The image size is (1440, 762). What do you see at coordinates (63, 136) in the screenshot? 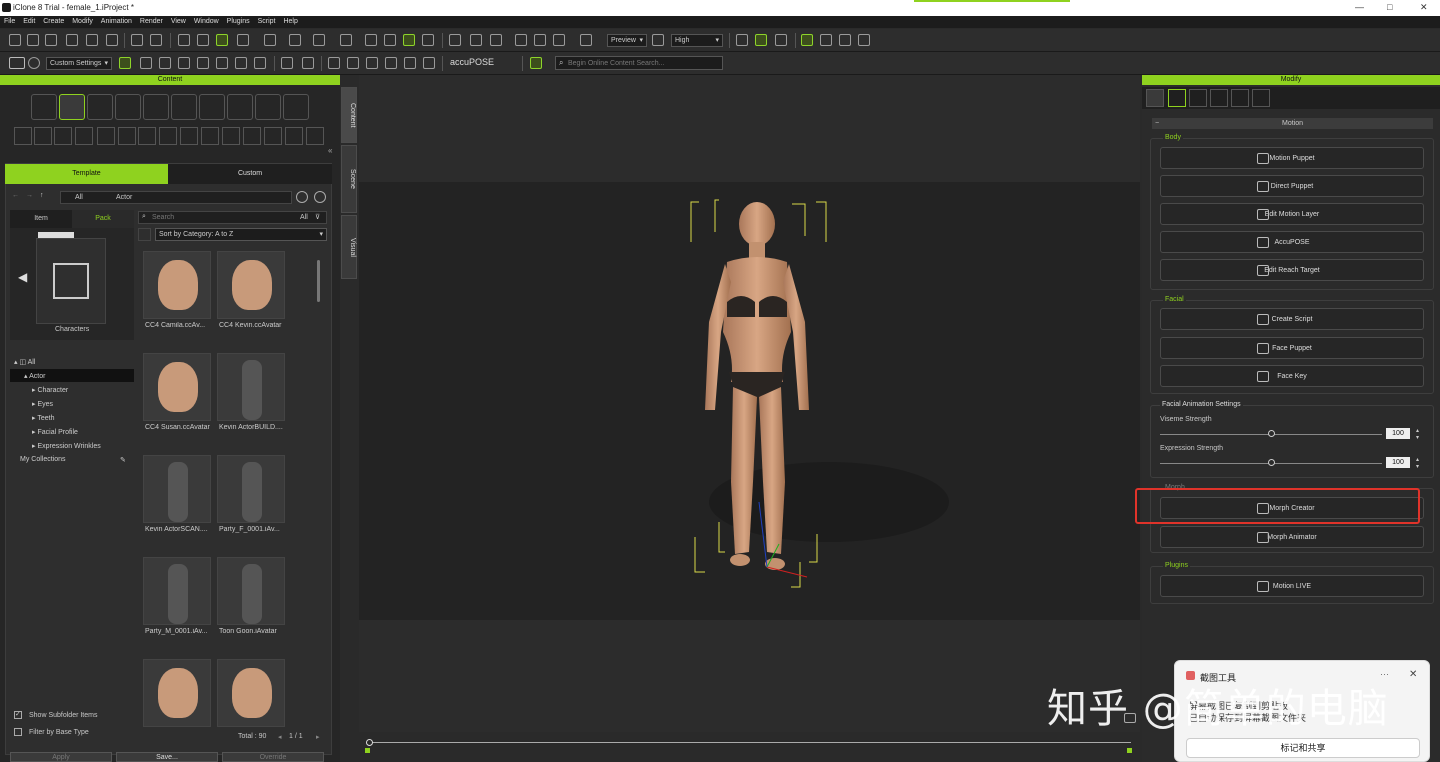
I see `eye-subtype-icon` at bounding box center [63, 136].